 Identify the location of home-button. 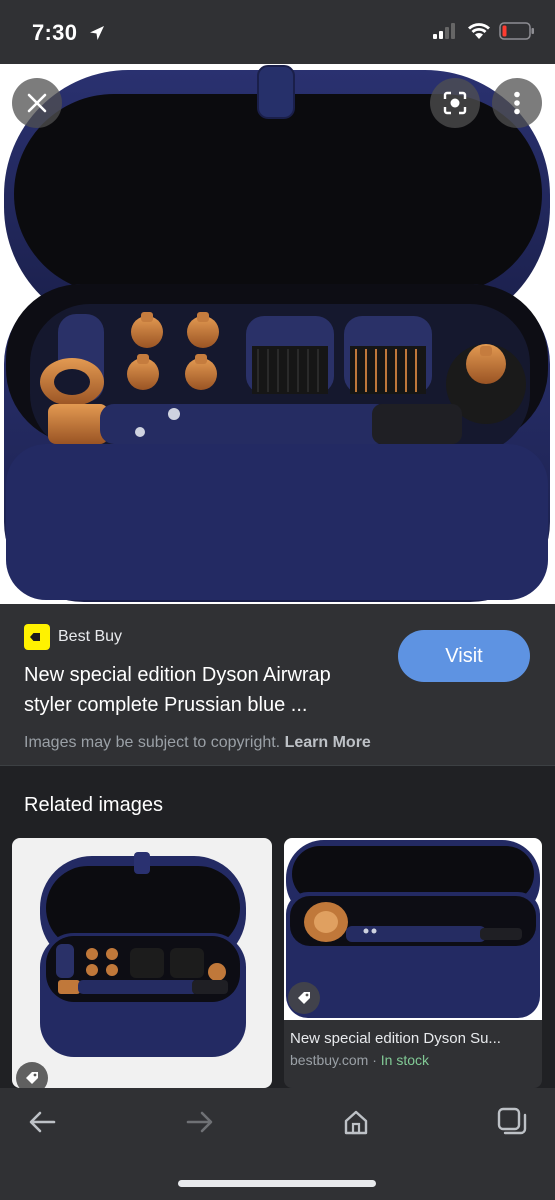
(356, 1122).